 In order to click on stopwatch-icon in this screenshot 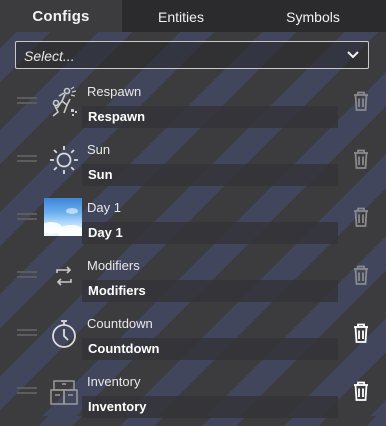, I will do `click(64, 334)`.